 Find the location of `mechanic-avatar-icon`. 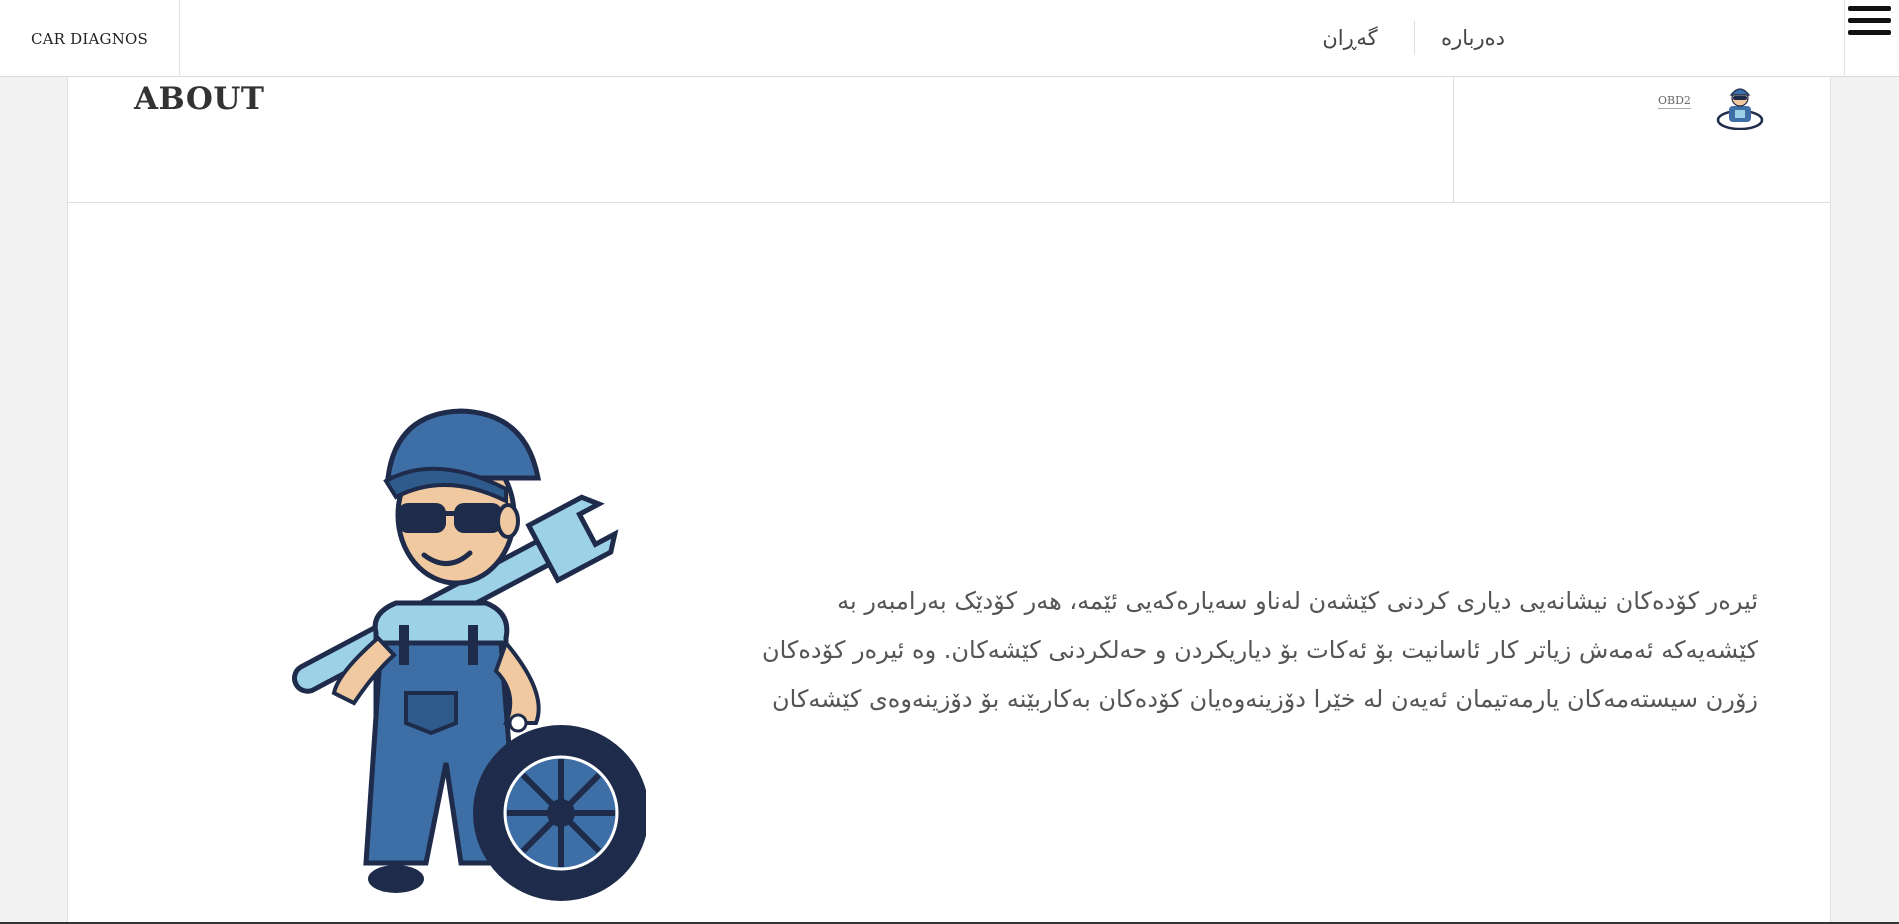

mechanic-avatar-icon is located at coordinates (1740, 105).